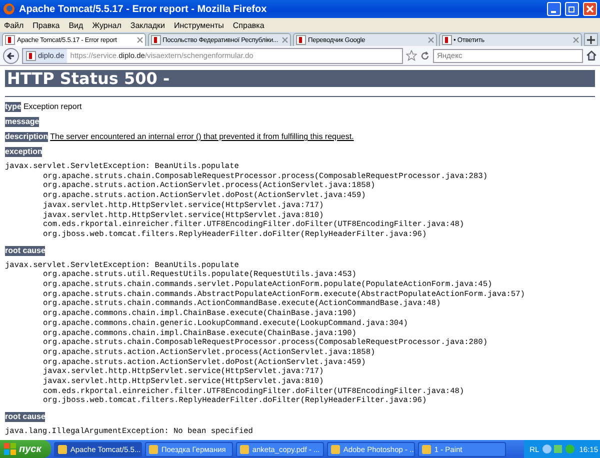 This screenshot has height=458, width=600. What do you see at coordinates (248, 25) in the screenshot?
I see `menu-item: Справка` at bounding box center [248, 25].